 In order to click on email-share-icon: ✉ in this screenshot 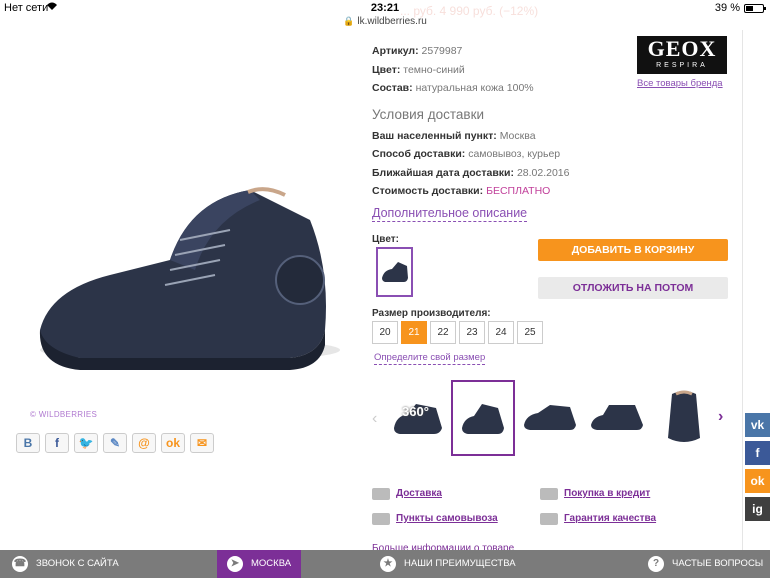, I will do `click(202, 443)`.